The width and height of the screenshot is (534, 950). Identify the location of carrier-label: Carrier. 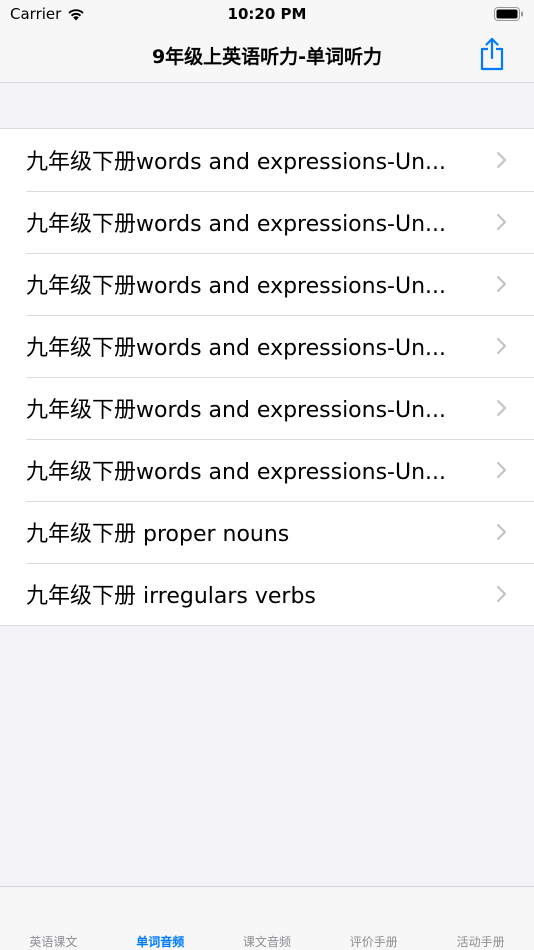
(36, 14).